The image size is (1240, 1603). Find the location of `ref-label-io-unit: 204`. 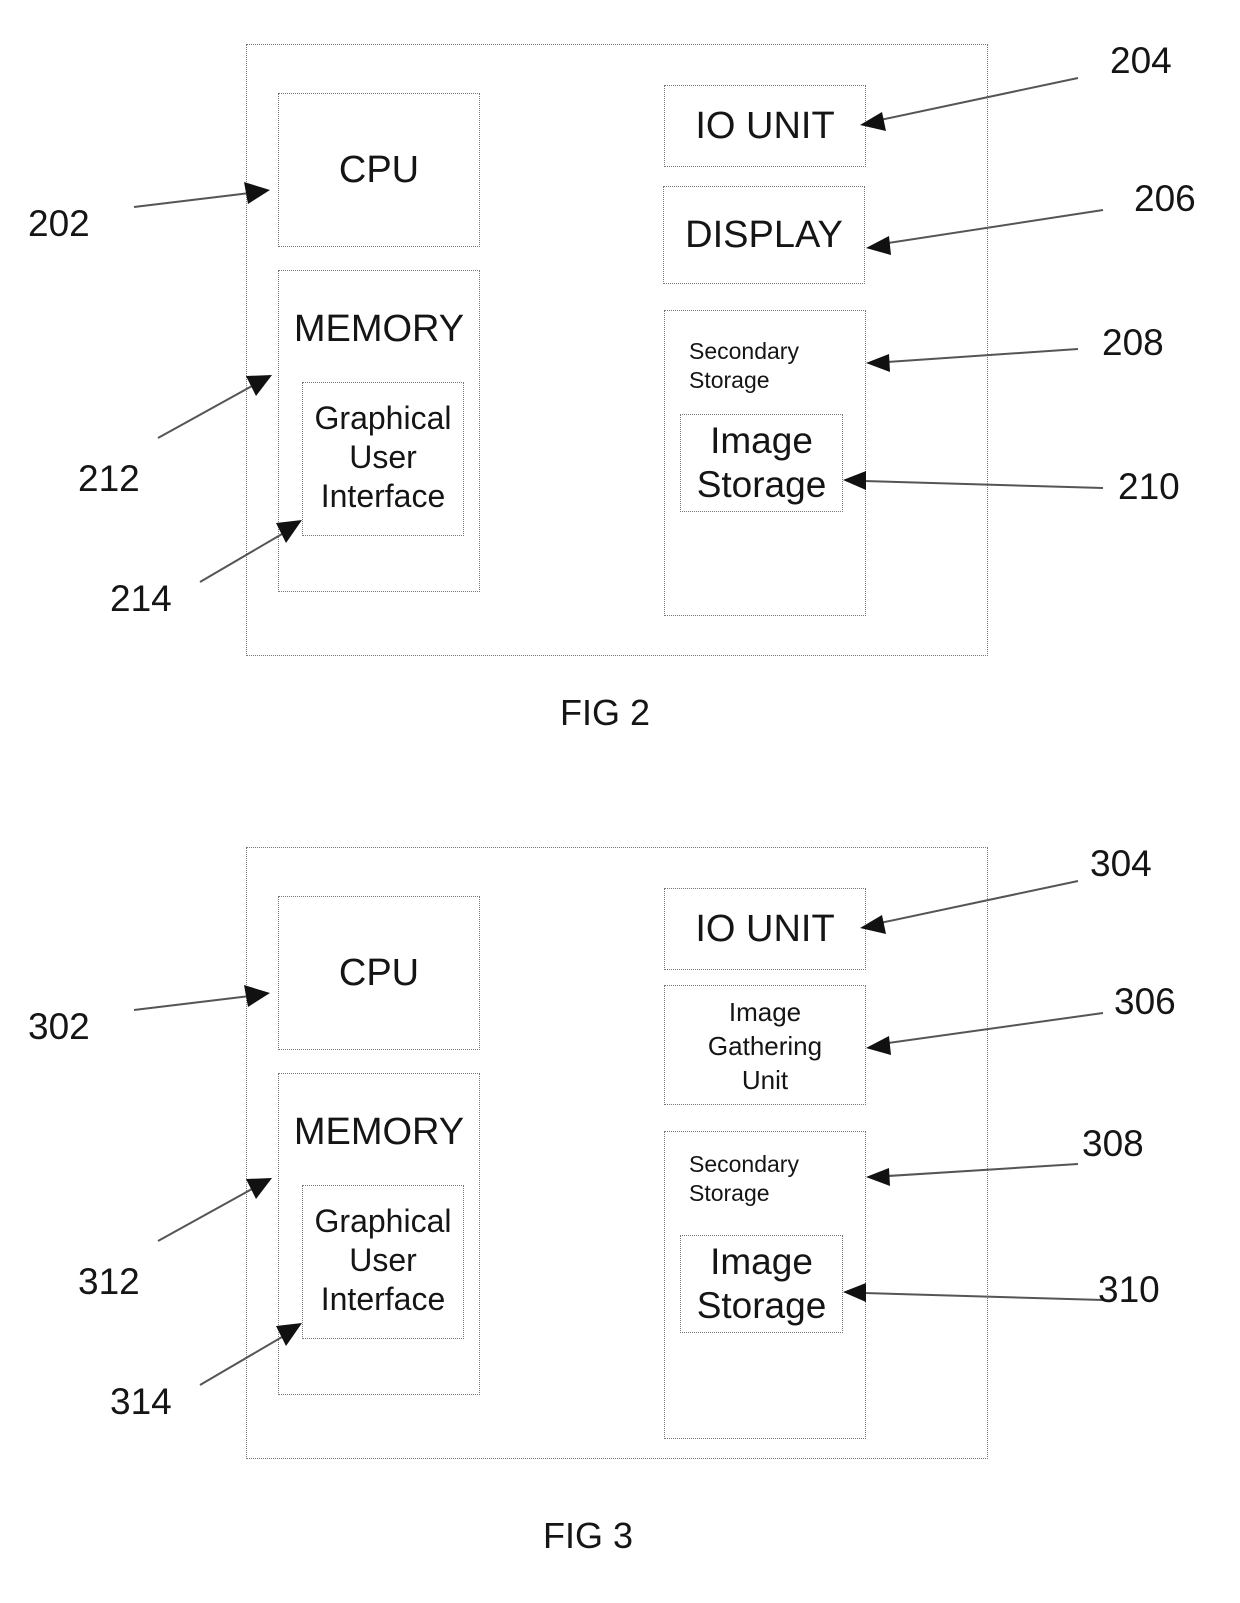

ref-label-io-unit: 204 is located at coordinates (1141, 60).